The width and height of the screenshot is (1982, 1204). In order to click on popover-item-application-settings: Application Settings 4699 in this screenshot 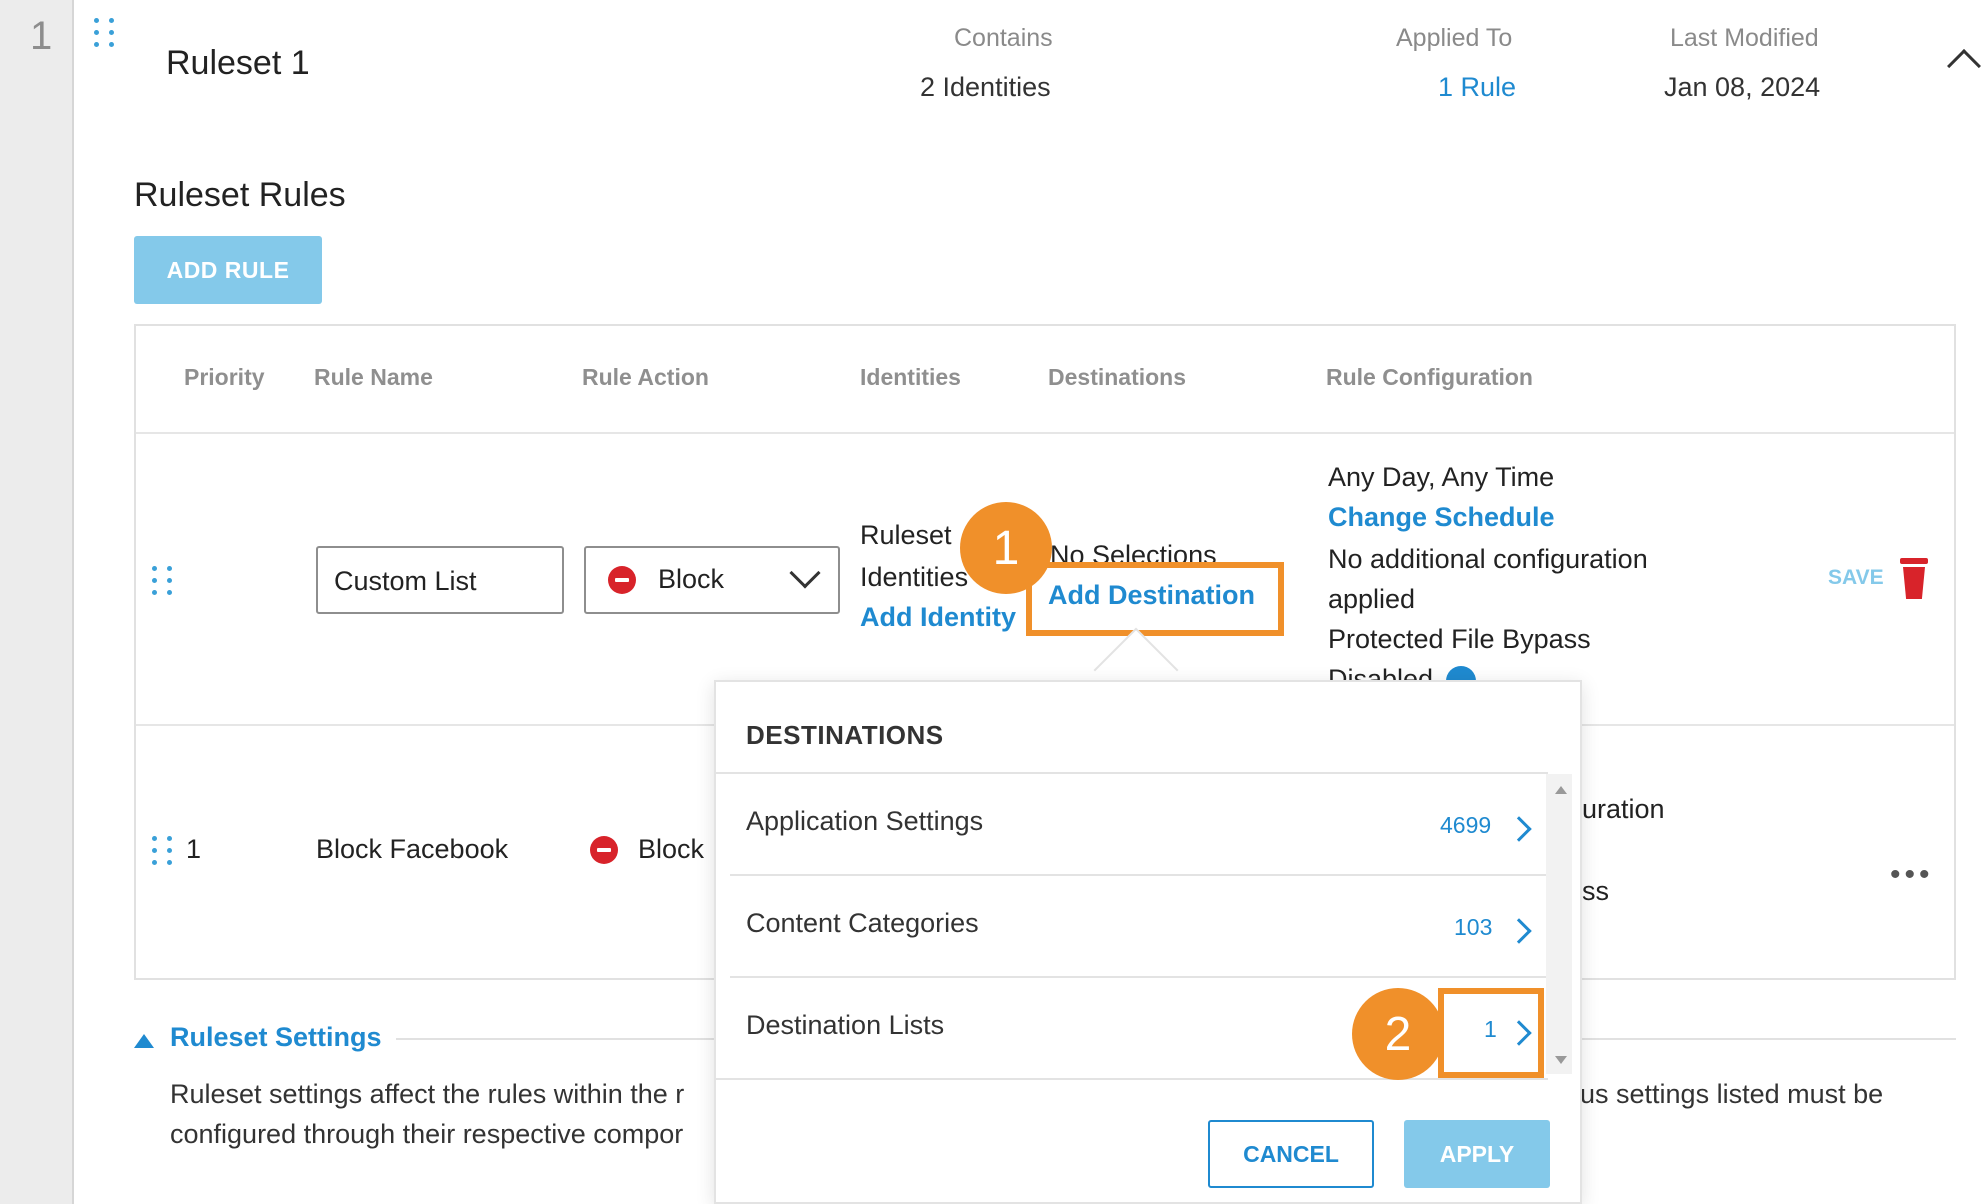, I will do `click(1138, 824)`.